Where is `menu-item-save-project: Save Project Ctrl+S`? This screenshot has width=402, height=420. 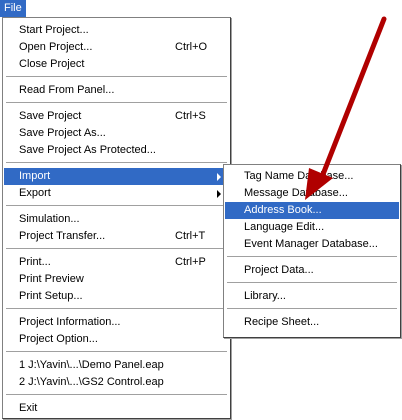 menu-item-save-project: Save Project Ctrl+S is located at coordinates (116, 116).